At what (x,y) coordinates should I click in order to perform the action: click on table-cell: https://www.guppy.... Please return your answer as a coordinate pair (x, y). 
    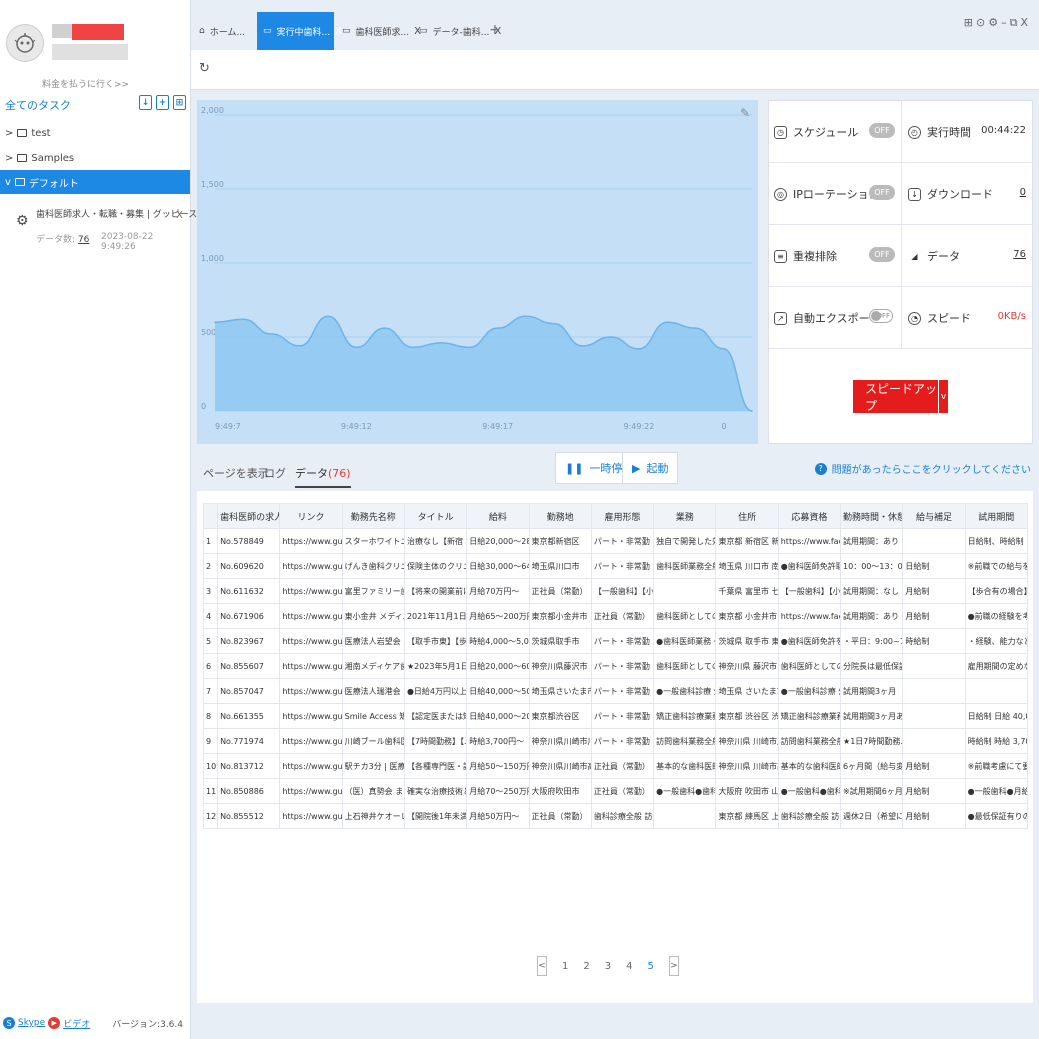
    Looking at the image, I should click on (311, 641).